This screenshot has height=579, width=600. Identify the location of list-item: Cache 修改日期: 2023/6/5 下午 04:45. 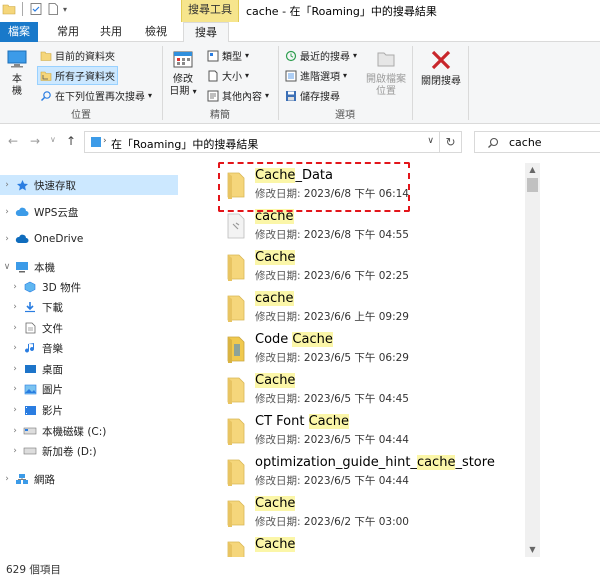
(374, 388).